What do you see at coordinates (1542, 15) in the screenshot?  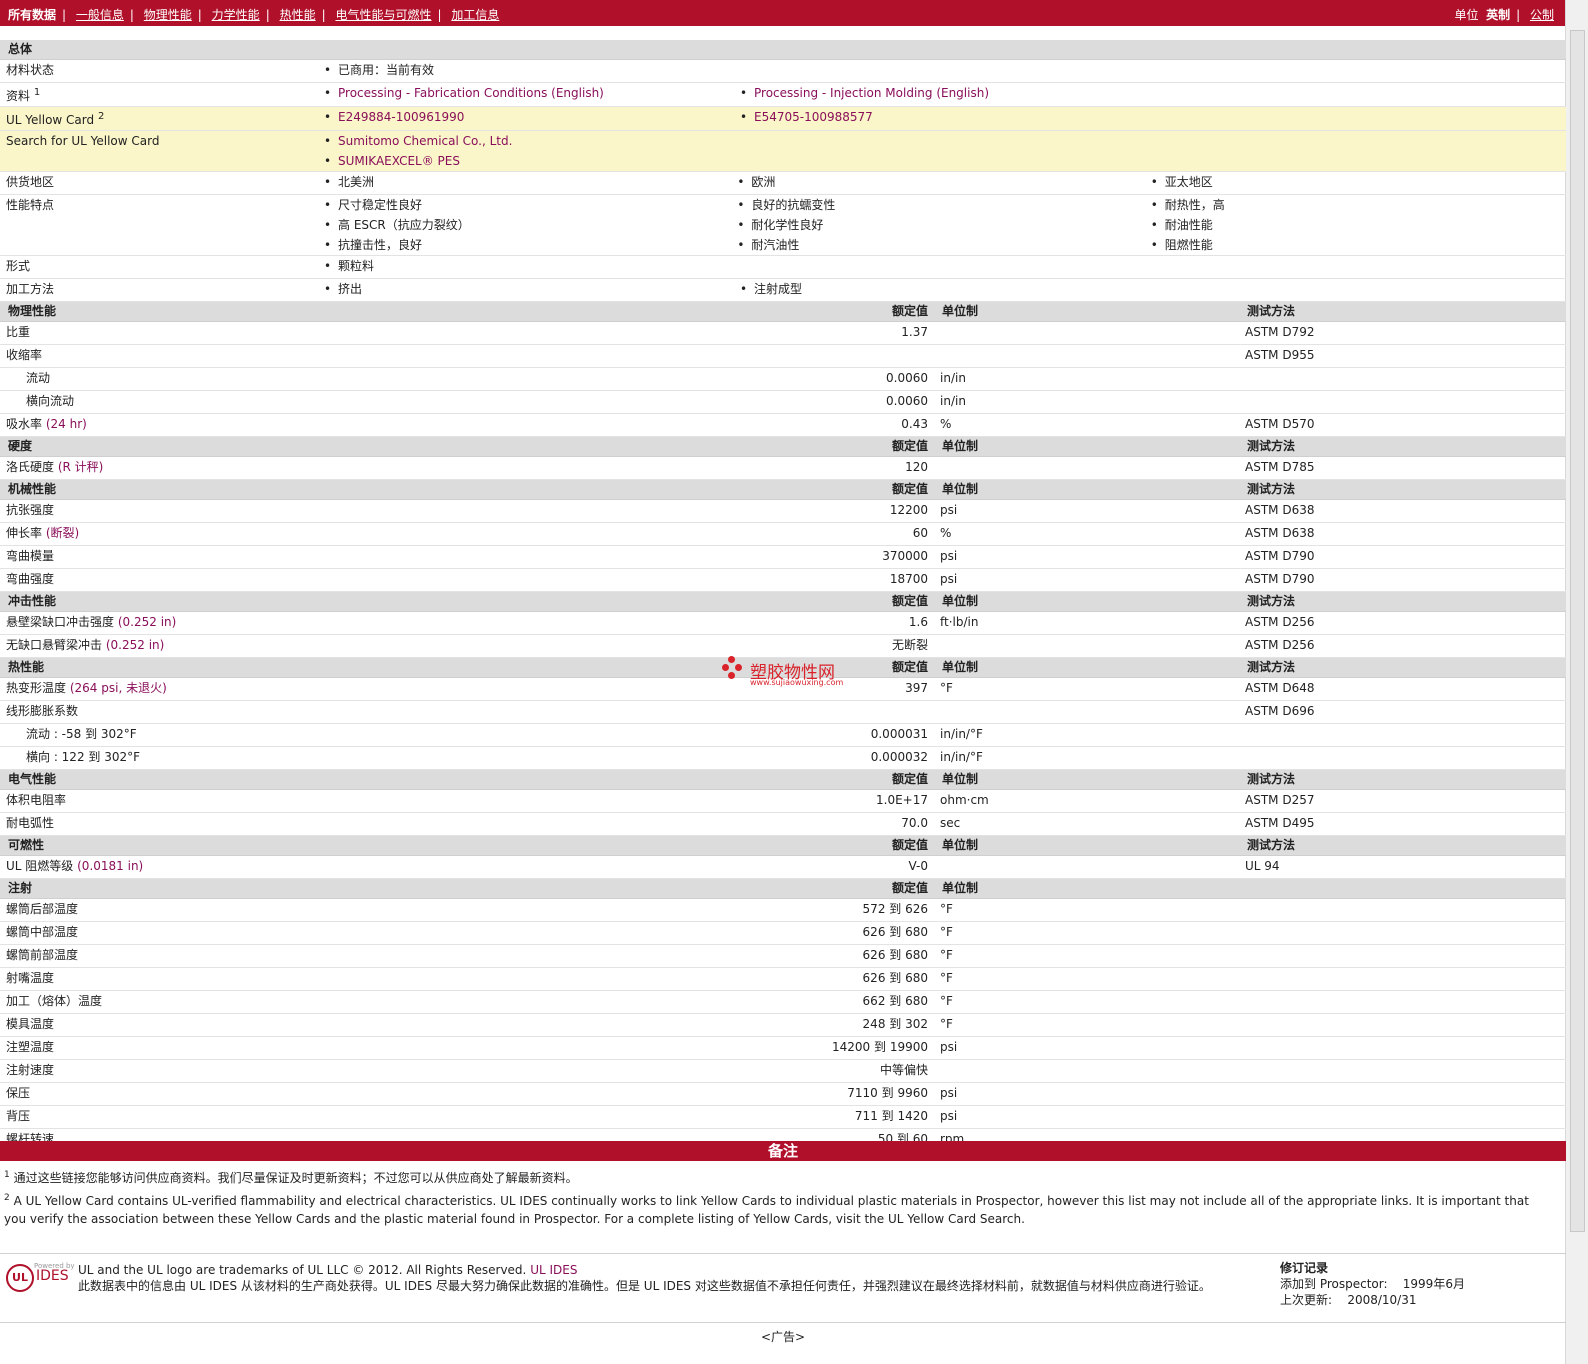 I see `unit-metric: 公制` at bounding box center [1542, 15].